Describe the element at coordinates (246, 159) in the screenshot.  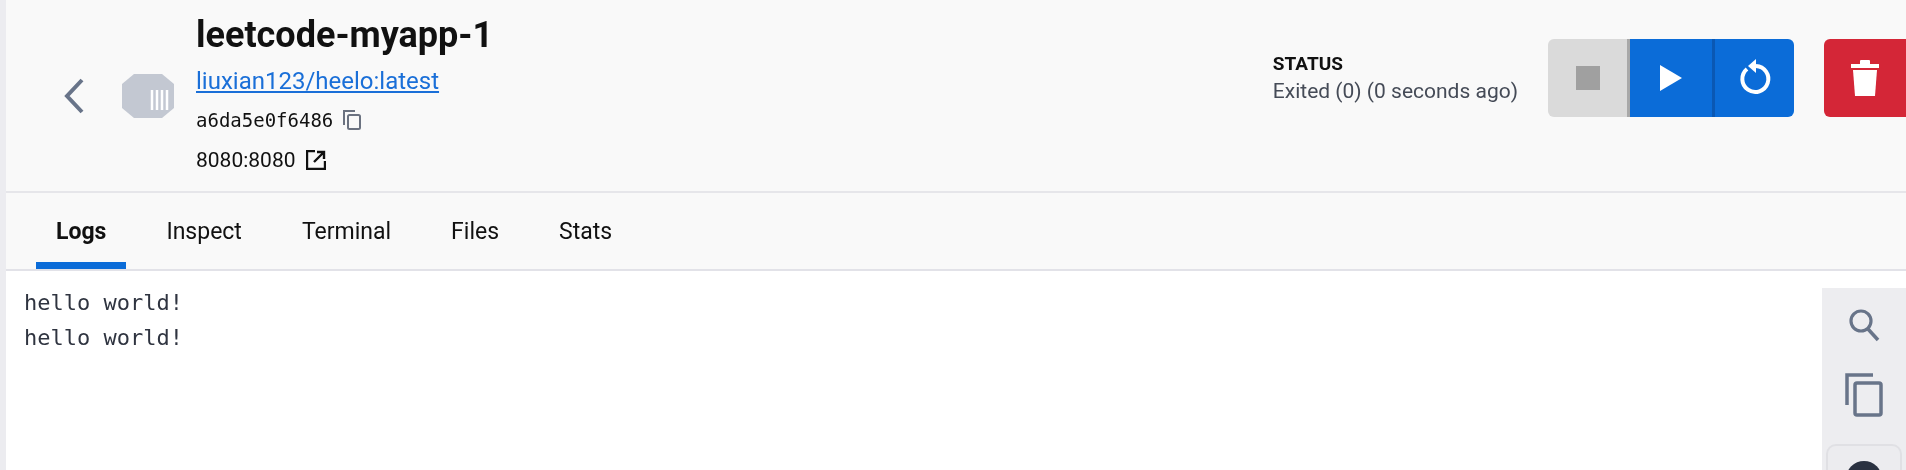
I see `port-mapping: 8080:8080` at that location.